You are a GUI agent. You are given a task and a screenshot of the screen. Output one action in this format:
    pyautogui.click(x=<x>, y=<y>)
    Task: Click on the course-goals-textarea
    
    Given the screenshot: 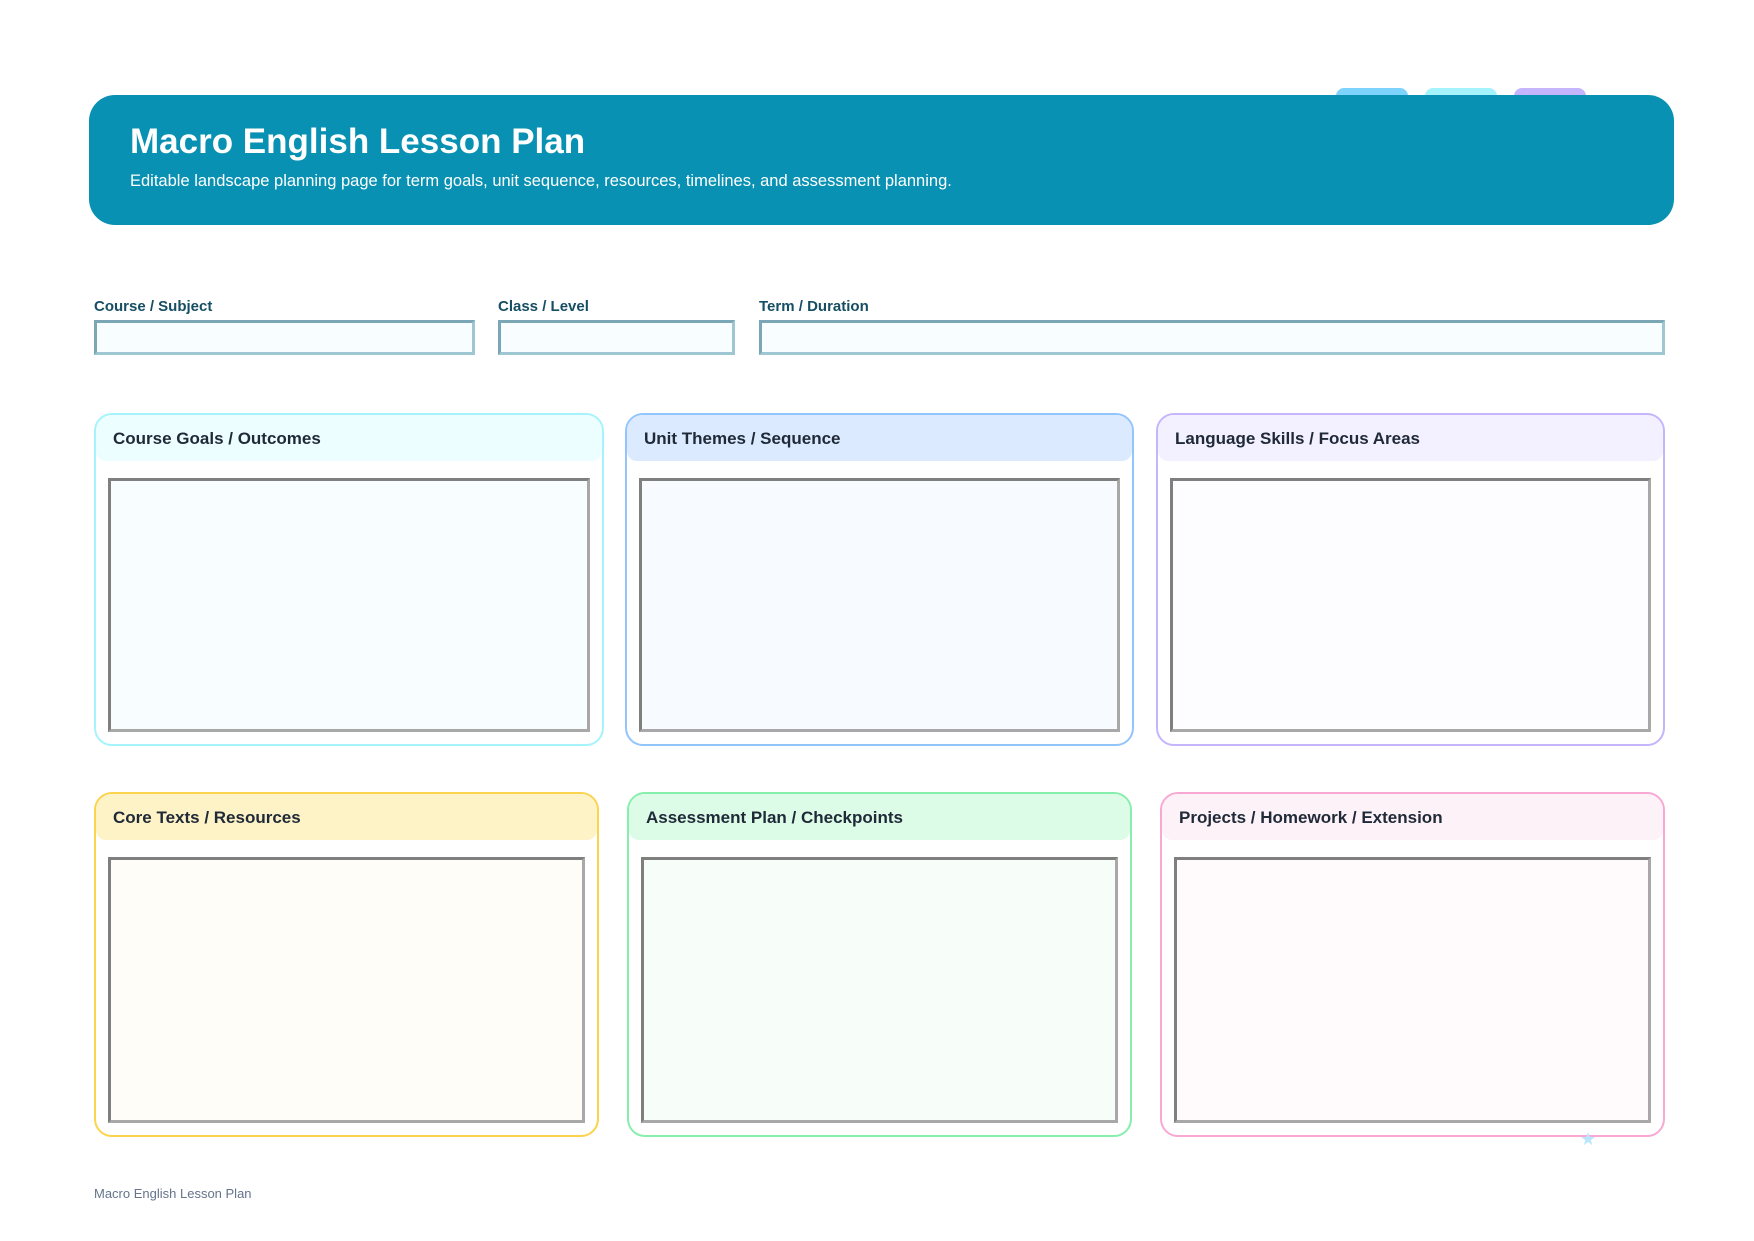 What is the action you would take?
    pyautogui.click(x=349, y=605)
    